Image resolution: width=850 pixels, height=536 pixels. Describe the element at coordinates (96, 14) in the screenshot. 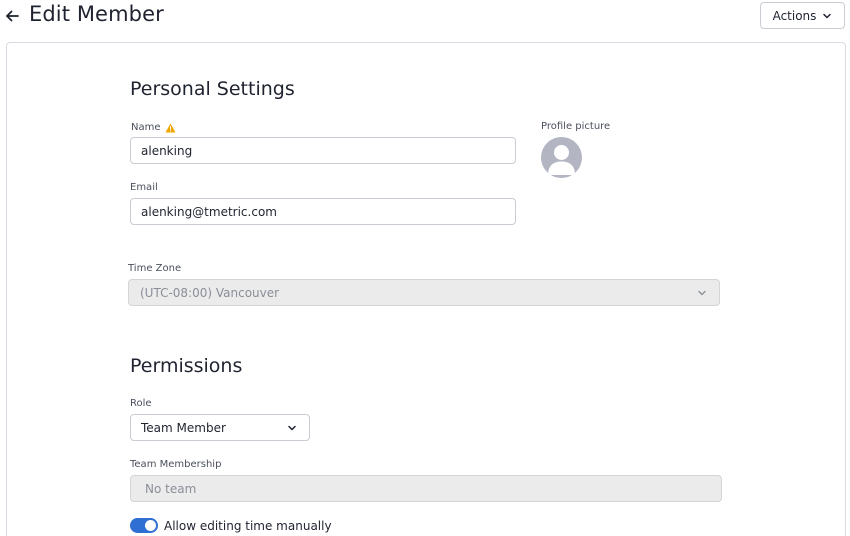

I see `page-title: Edit Member` at that location.